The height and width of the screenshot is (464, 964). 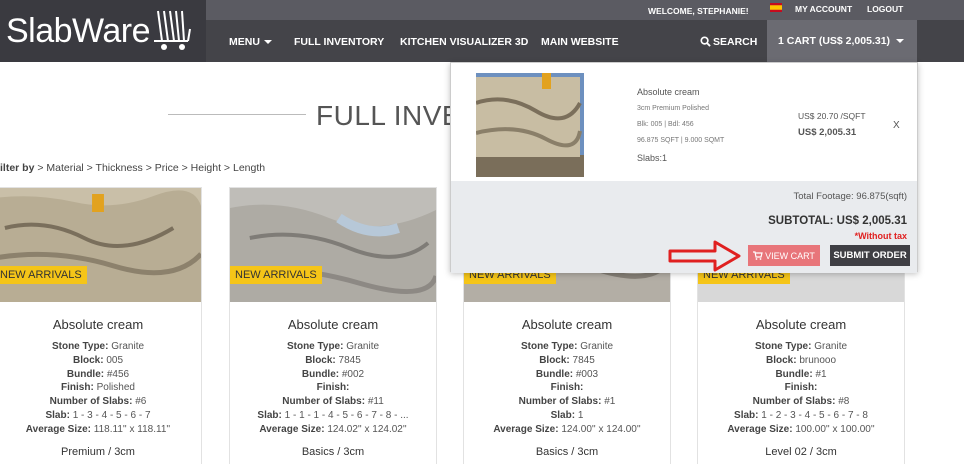 What do you see at coordinates (587, 374) in the screenshot?
I see `bundle-value: #003` at bounding box center [587, 374].